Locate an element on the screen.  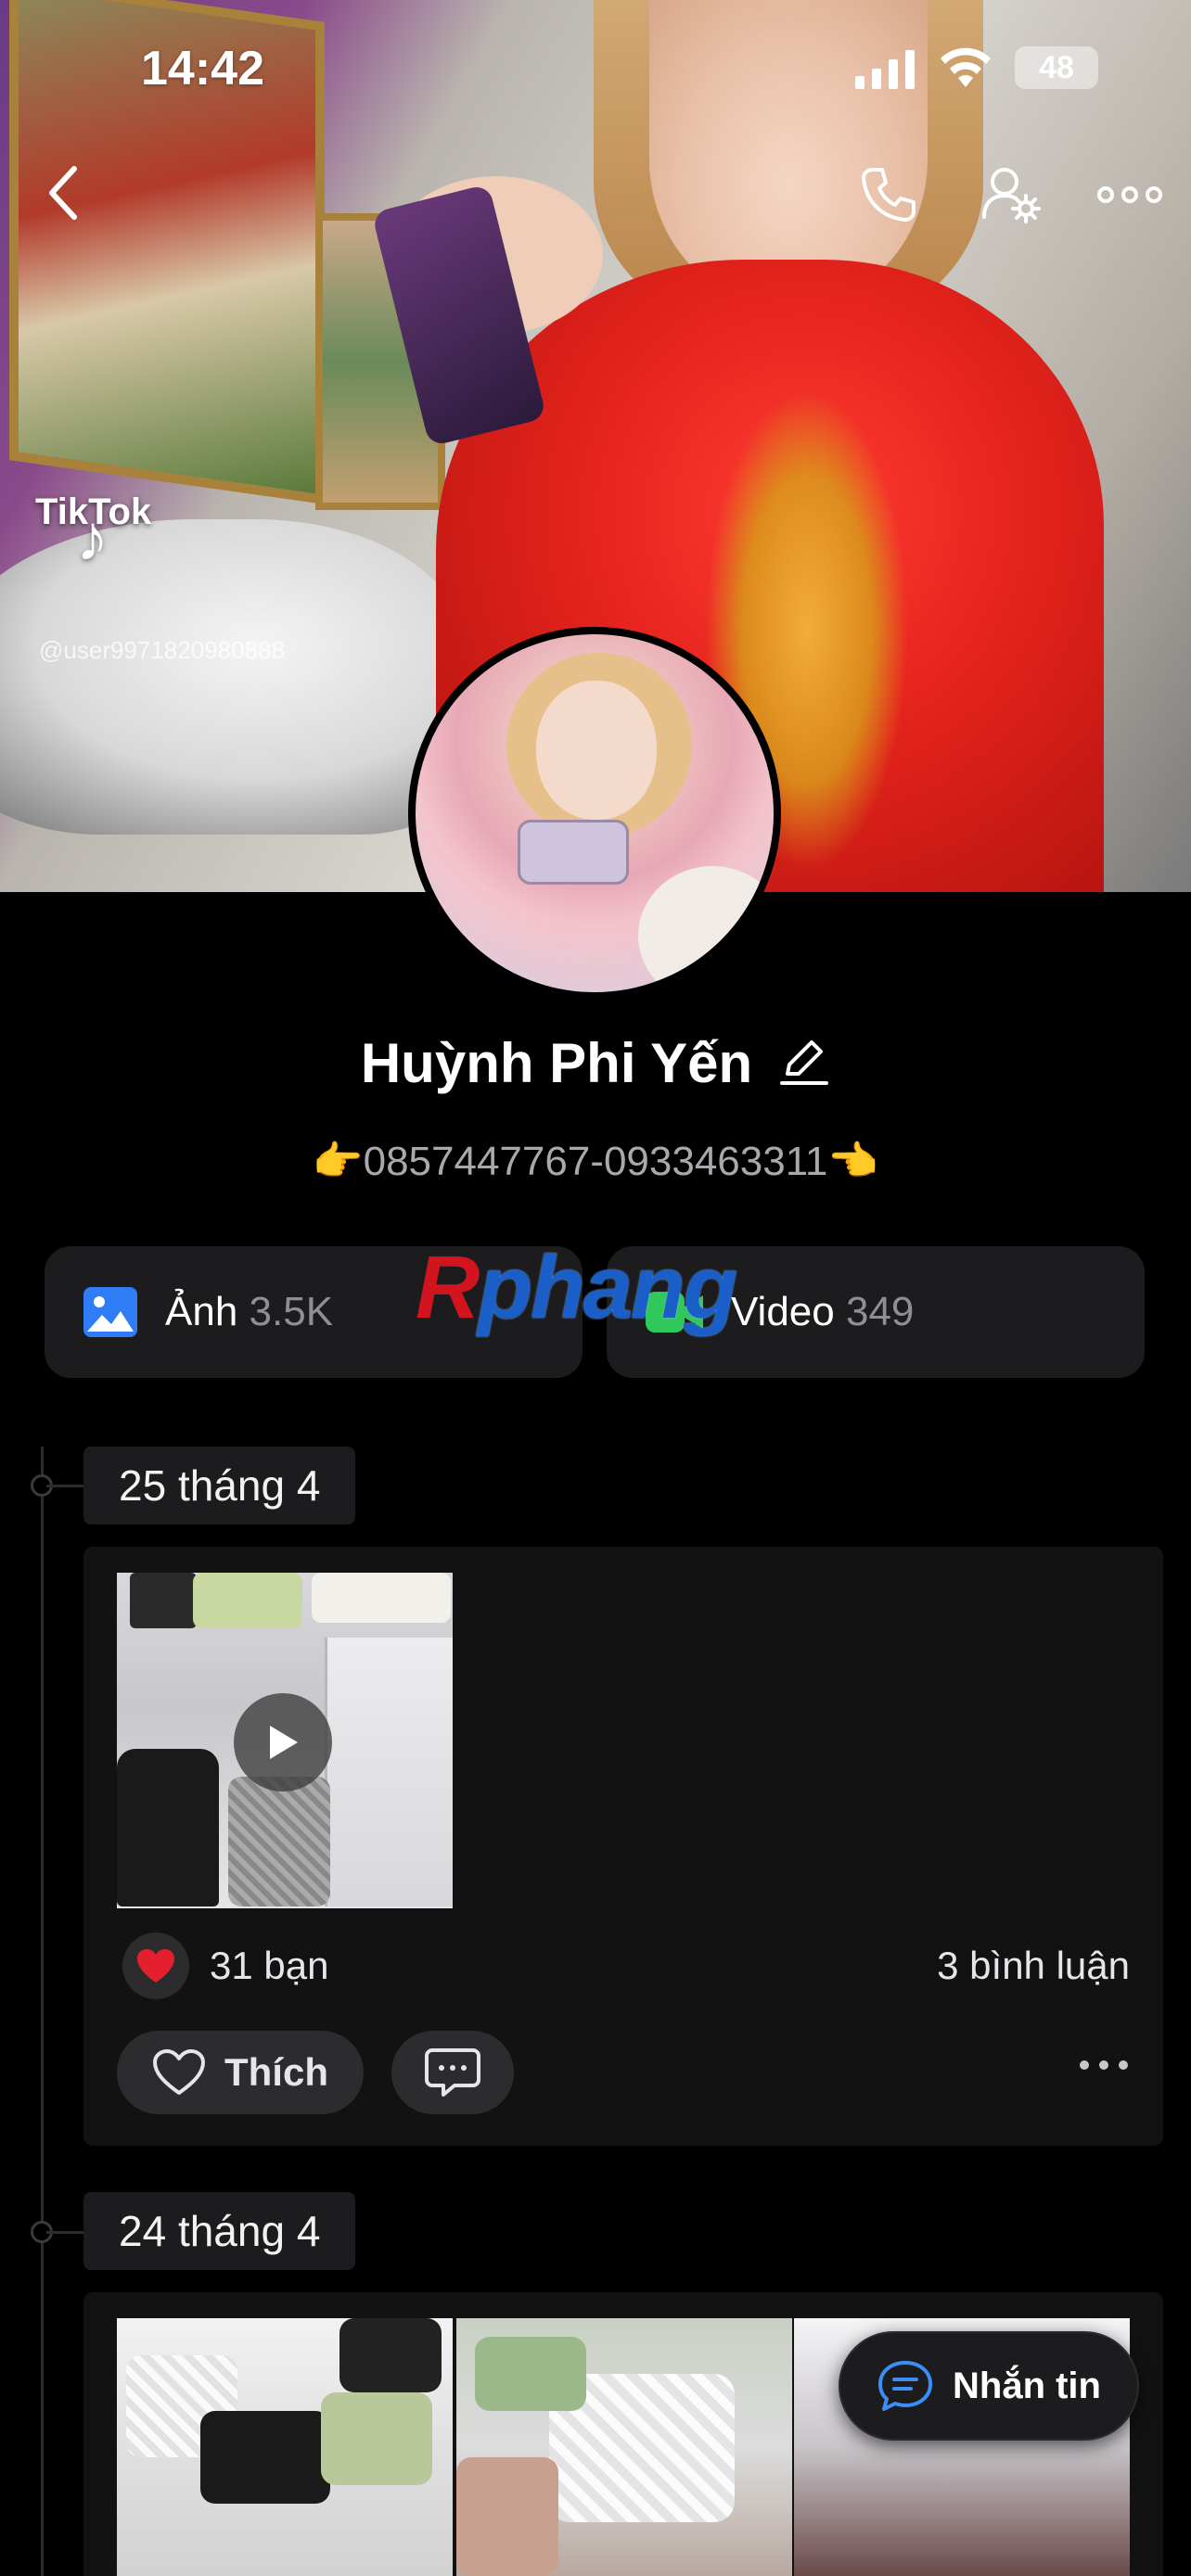
user-settings-icon is located at coordinates (1011, 196).